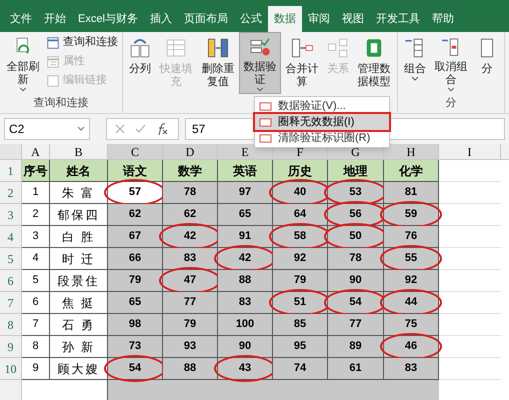 The image size is (509, 400). Describe the element at coordinates (79, 347) in the screenshot. I see `table-cell: 孙 新` at that location.